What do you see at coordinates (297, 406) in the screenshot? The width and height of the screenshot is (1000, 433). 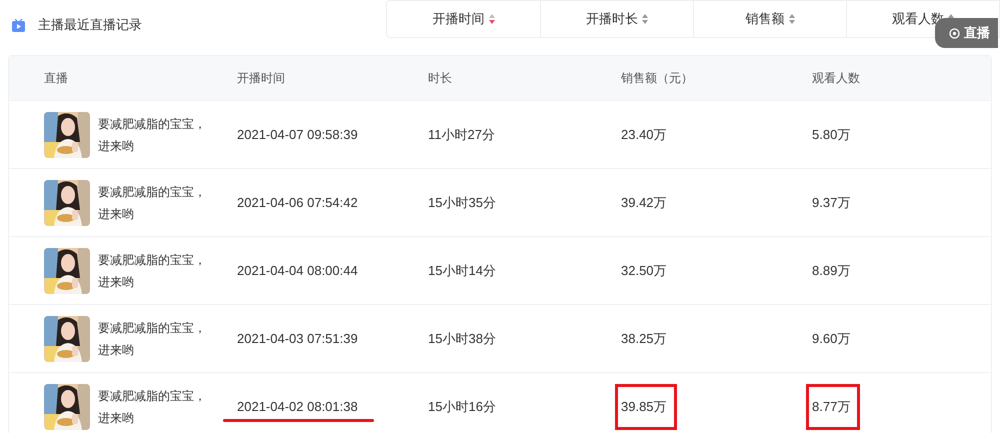 I see `start-time: 2021-04-02 08:01:38` at bounding box center [297, 406].